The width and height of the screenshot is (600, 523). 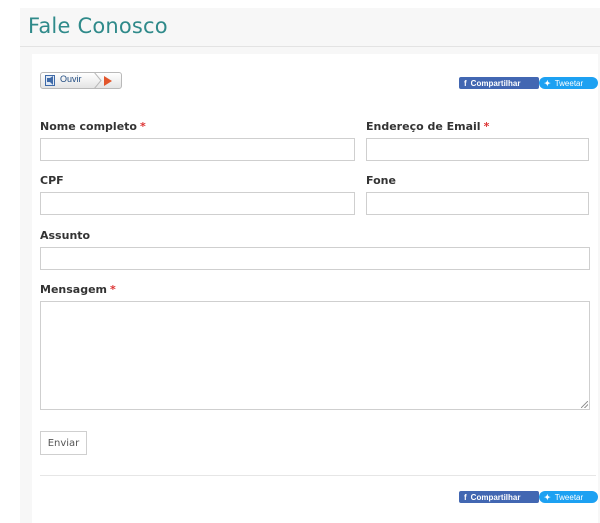 I want to click on name-field, so click(x=197, y=149).